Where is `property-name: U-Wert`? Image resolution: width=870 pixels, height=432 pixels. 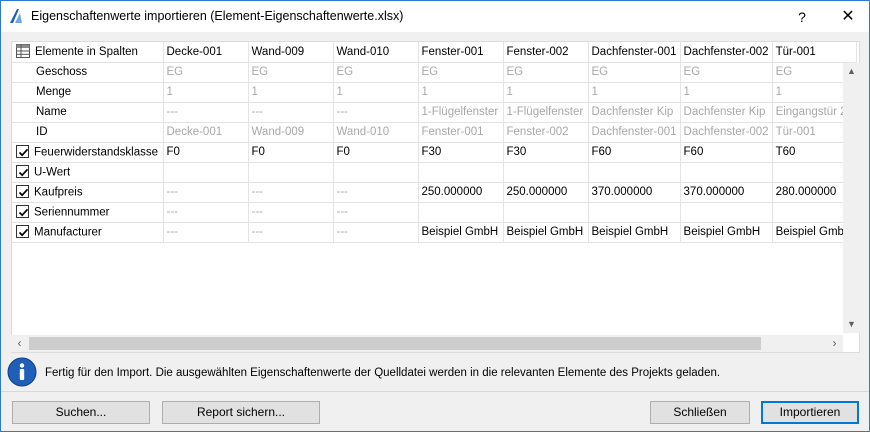
property-name: U-Wert is located at coordinates (52, 172).